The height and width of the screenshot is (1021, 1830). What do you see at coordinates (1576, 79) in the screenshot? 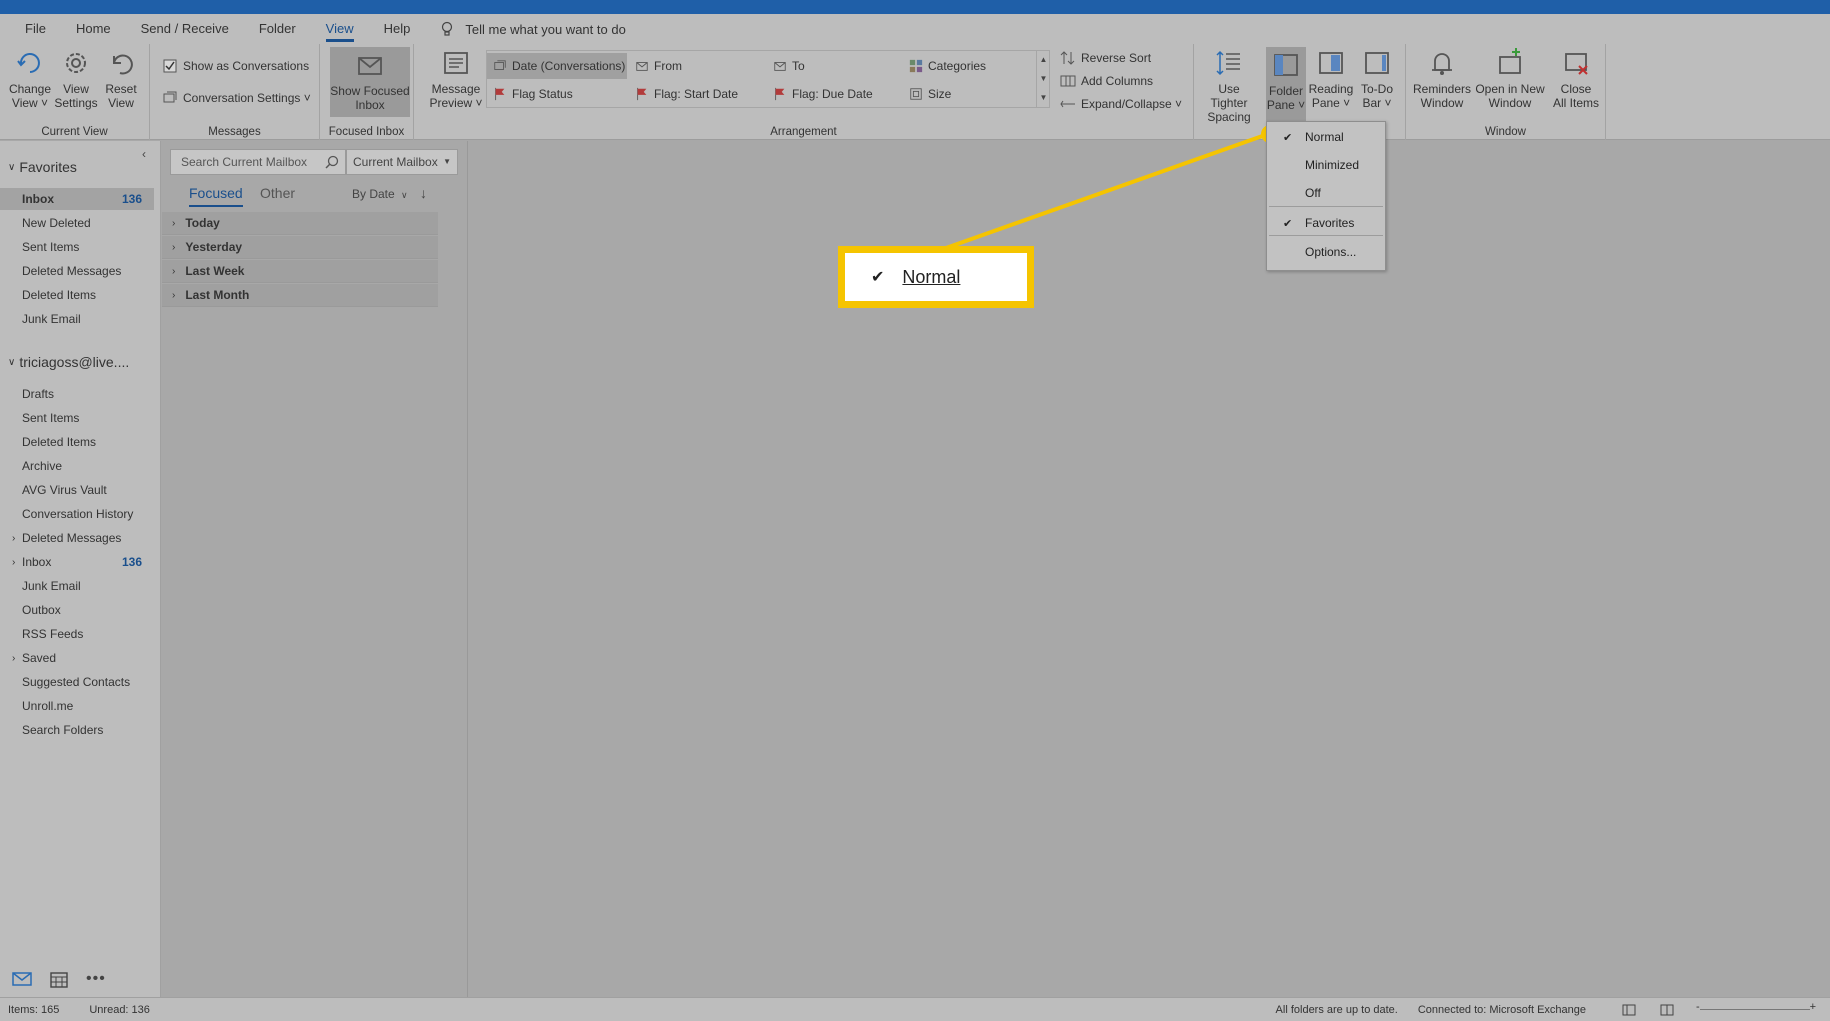
I see `close-all-items-button: Close All Items` at bounding box center [1576, 79].